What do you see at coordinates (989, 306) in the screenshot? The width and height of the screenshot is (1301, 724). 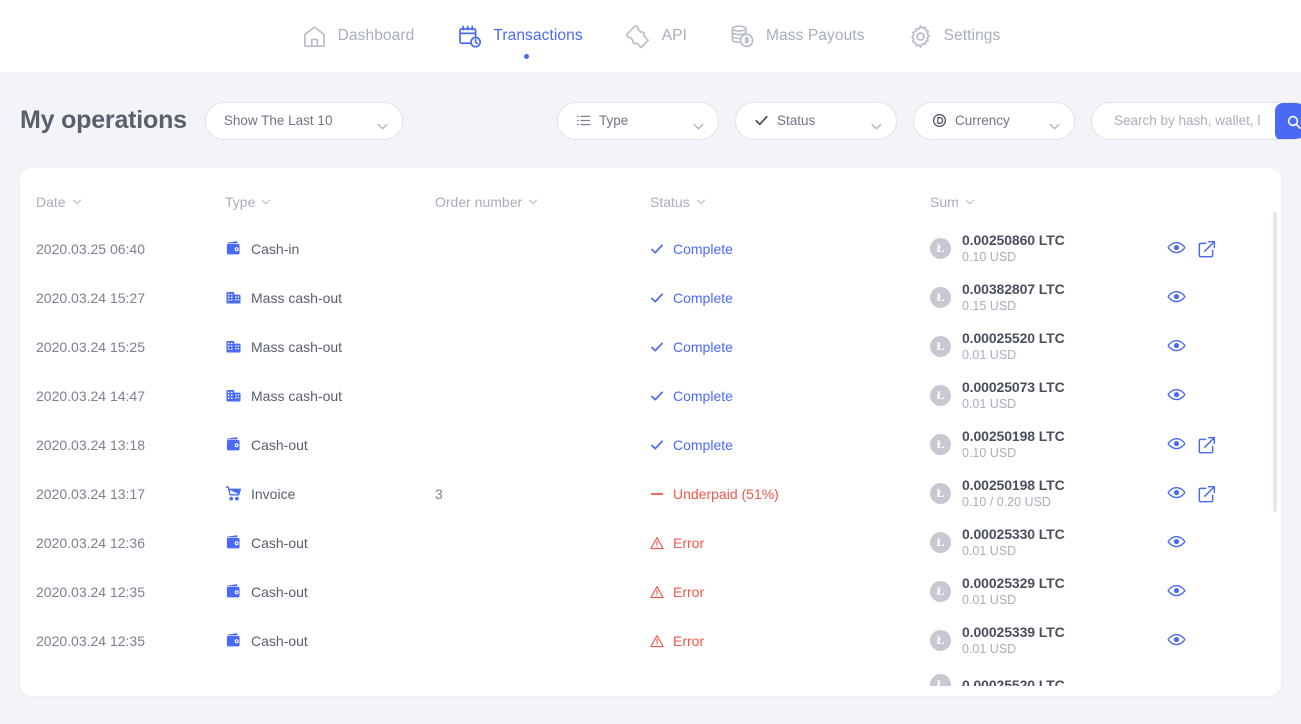 I see `sum-fiat: 0.15 USD` at bounding box center [989, 306].